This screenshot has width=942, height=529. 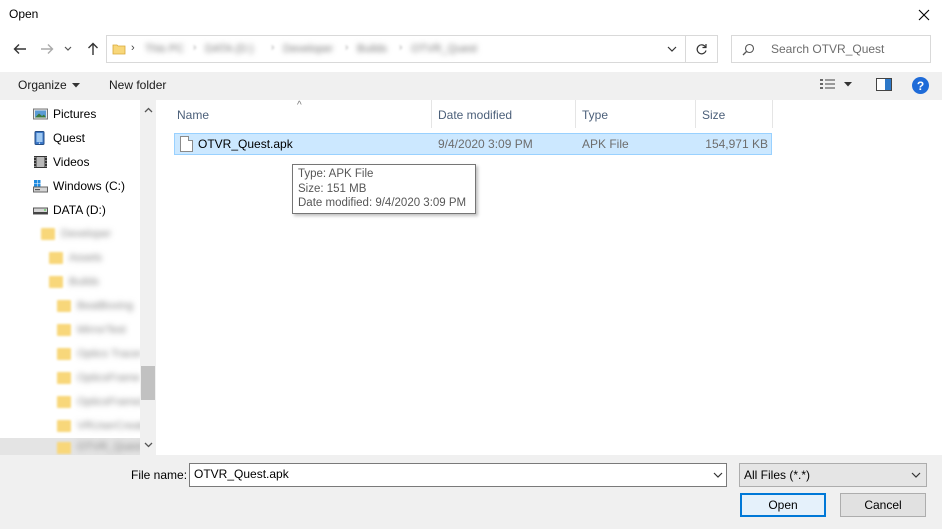 I want to click on sidebar-tree-item: Assets, so click(x=70, y=258).